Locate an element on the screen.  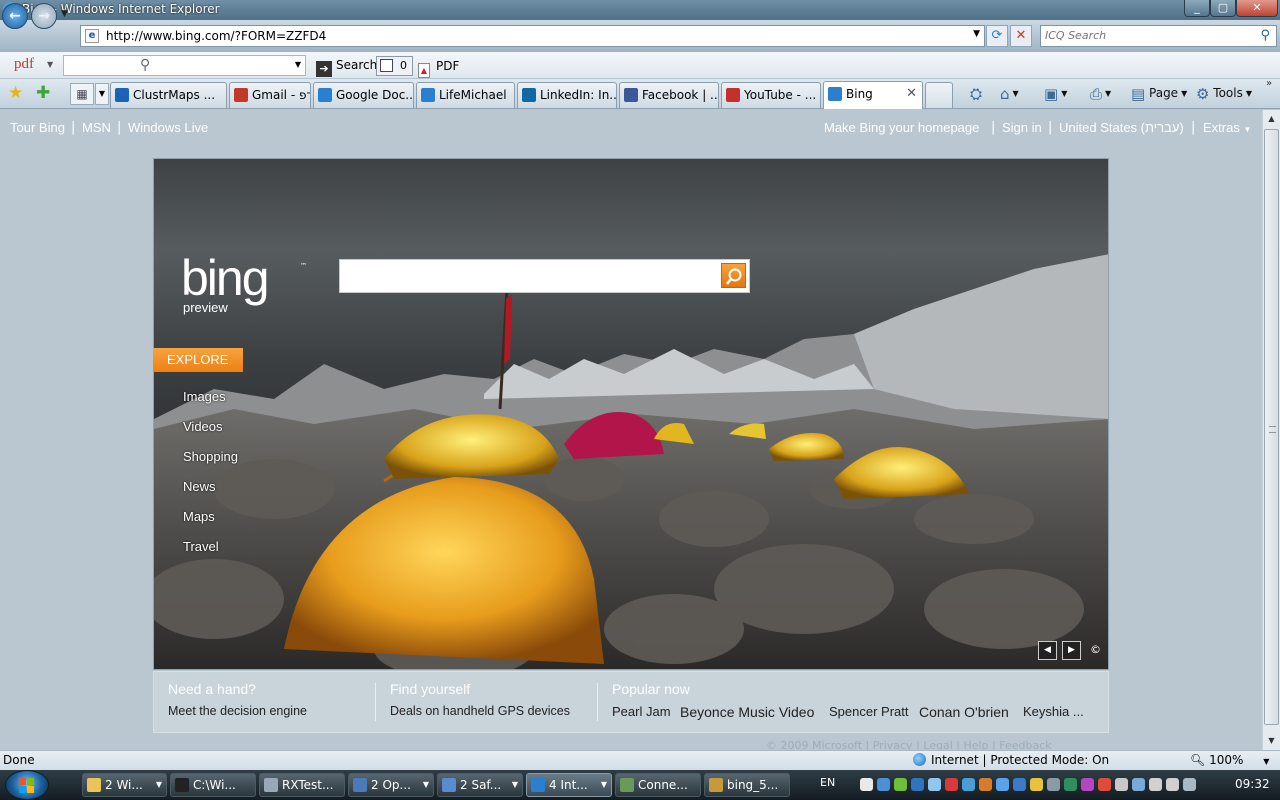
icq-search-box: ⚲ is located at coordinates (1158, 36).